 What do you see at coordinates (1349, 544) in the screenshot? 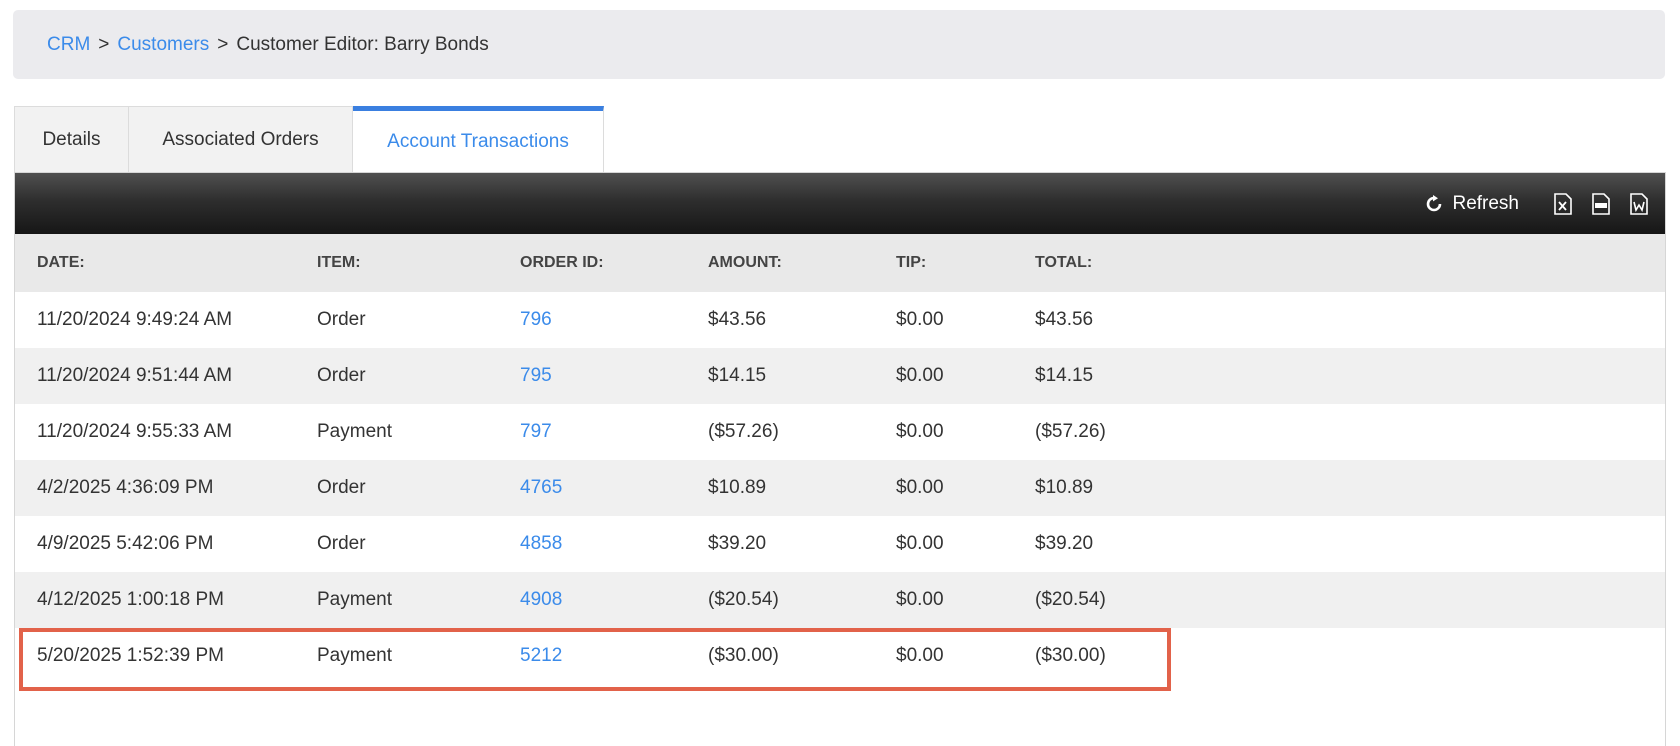
I see `cell-total: $39.20` at bounding box center [1349, 544].